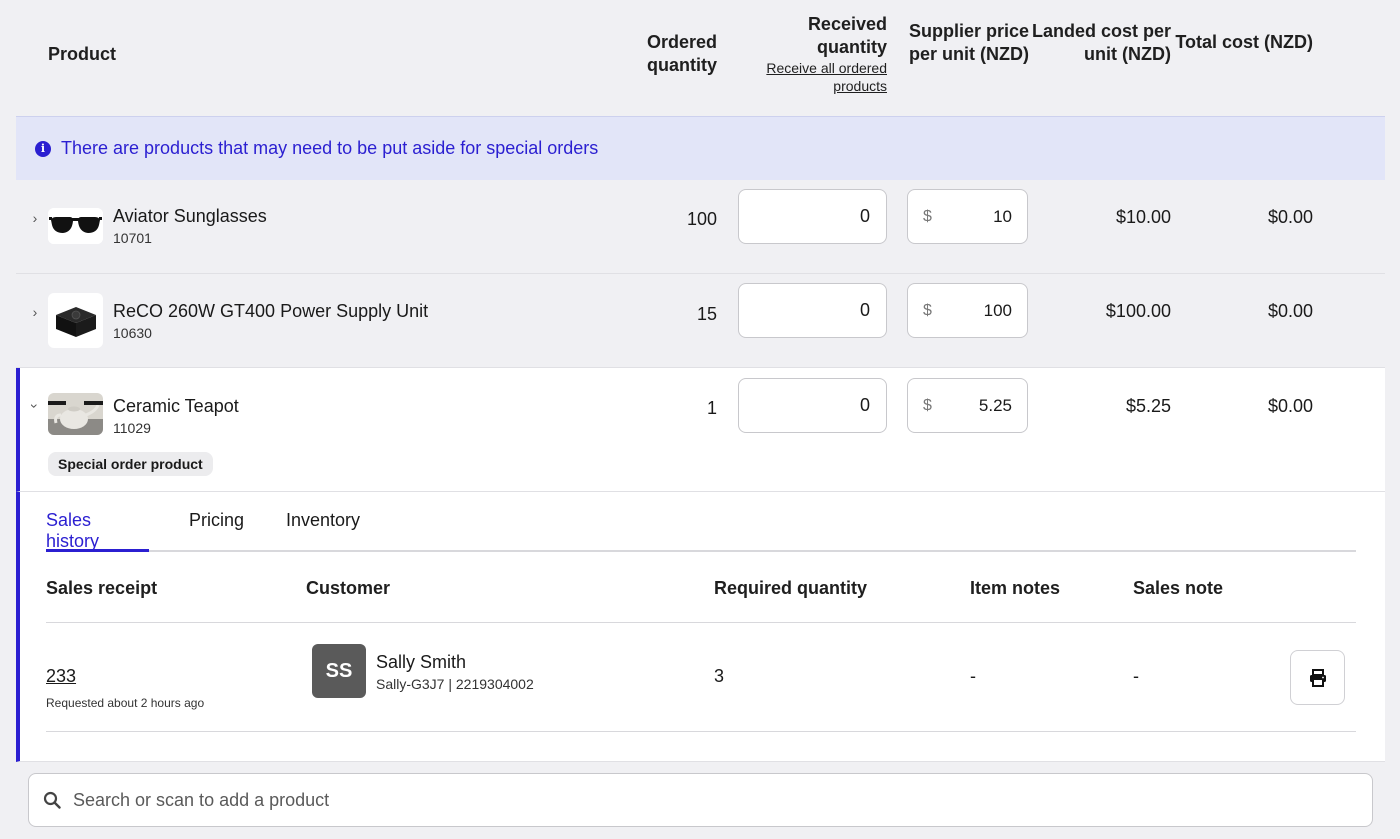 The image size is (1400, 839). Describe the element at coordinates (1244, 42) in the screenshot. I see `column-header-total-cost: Total cost (NZD)` at that location.